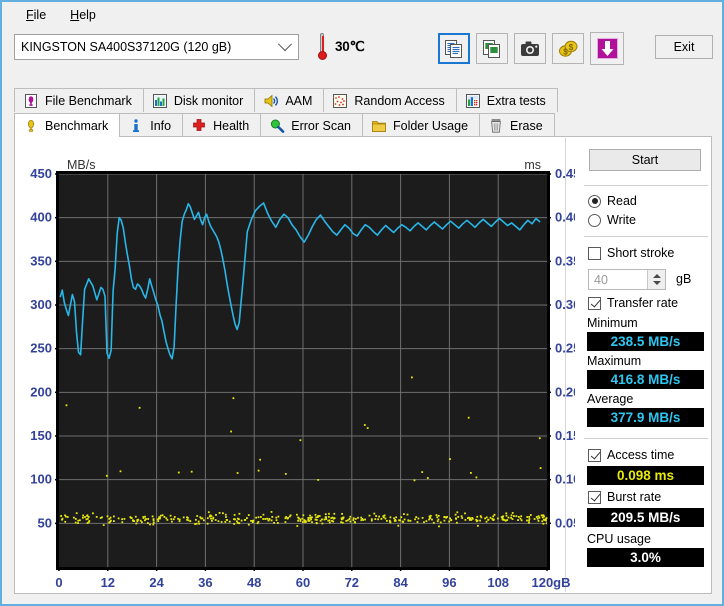  I want to click on extra-tests-icon, so click(472, 100).